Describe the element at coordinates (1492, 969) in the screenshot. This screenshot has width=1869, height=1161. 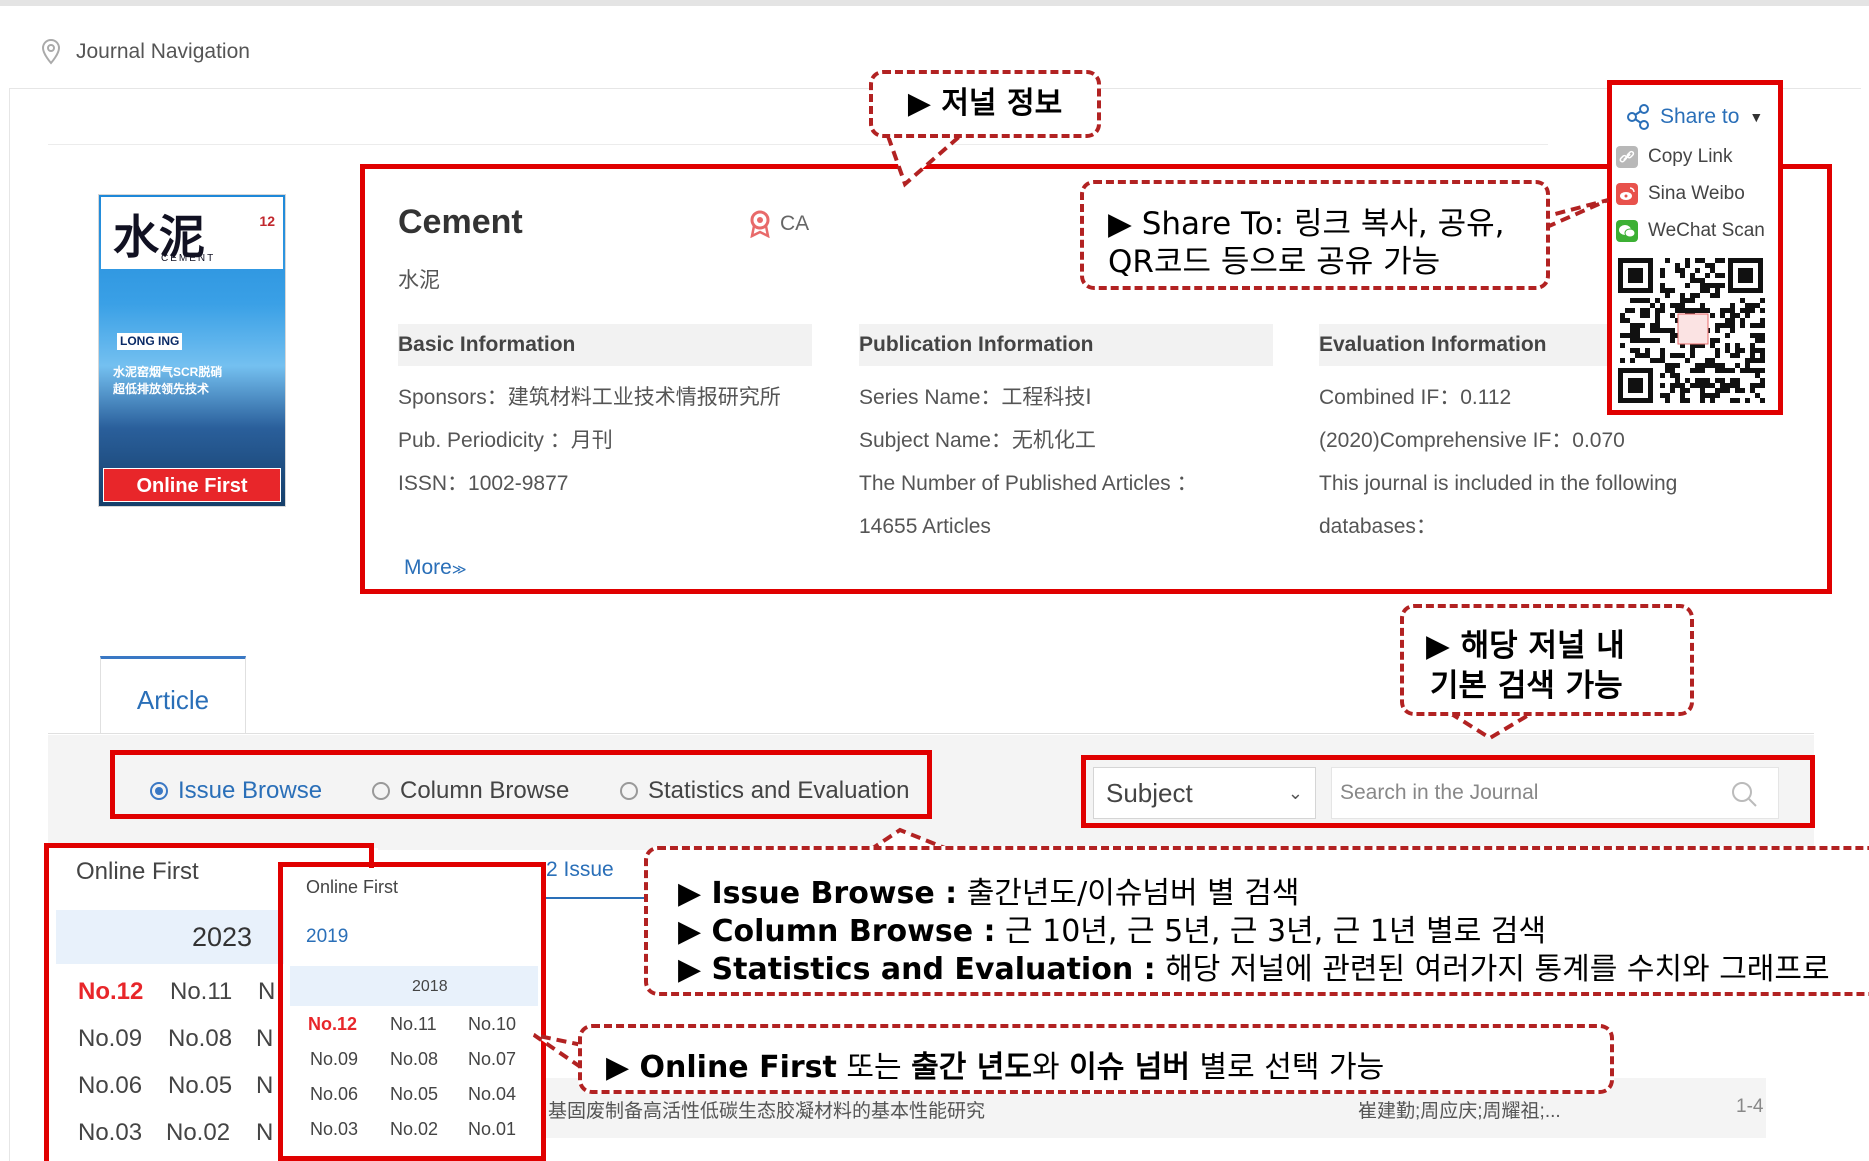
I see `callout-browse-line3-rest: 해당 저널에 관련된 여러가지 통계를 수치와 그래프로` at that location.